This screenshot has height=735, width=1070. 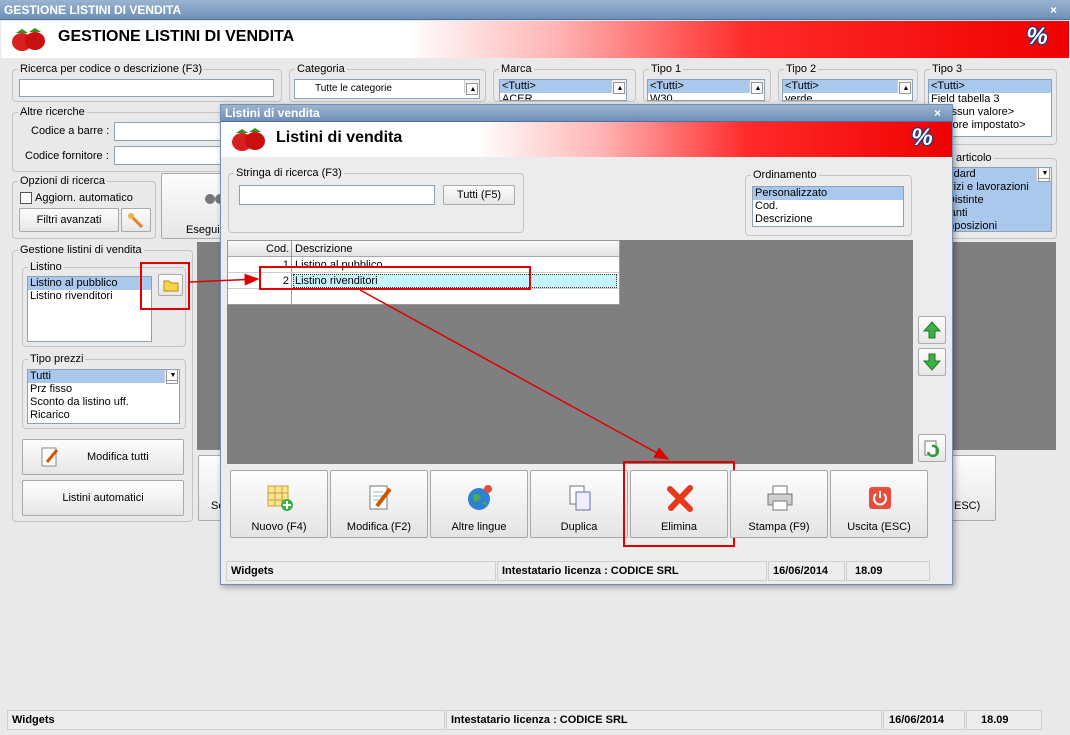 What do you see at coordinates (429, 366) in the screenshot?
I see `annotation-arrows` at bounding box center [429, 366].